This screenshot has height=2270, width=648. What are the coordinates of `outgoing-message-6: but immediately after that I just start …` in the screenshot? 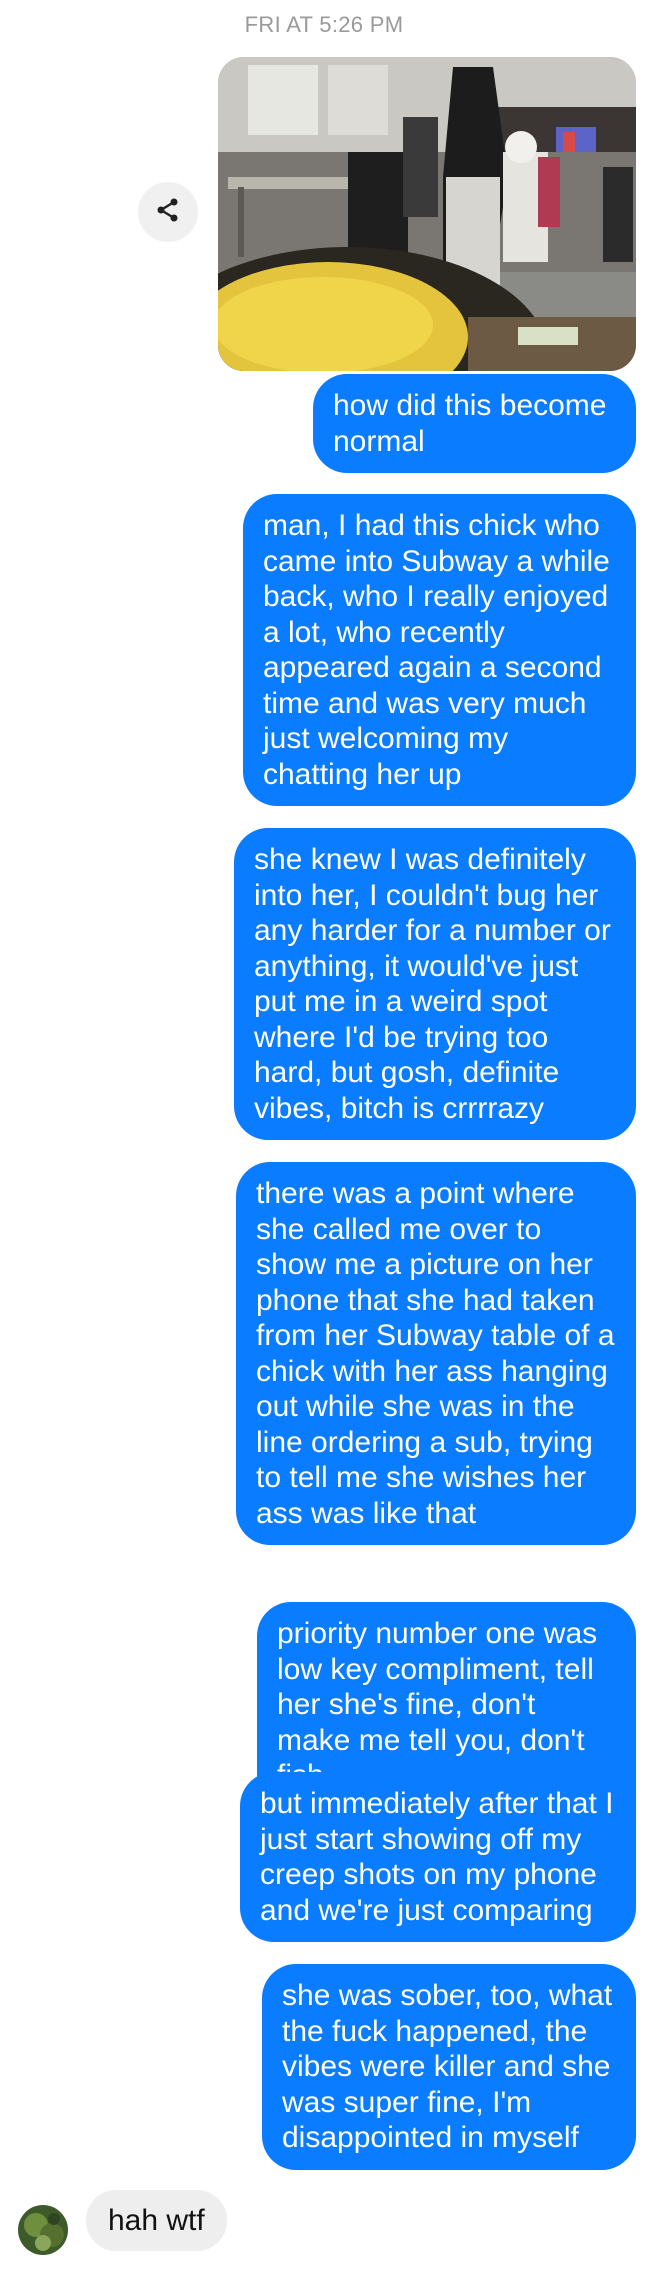 It's located at (438, 1857).